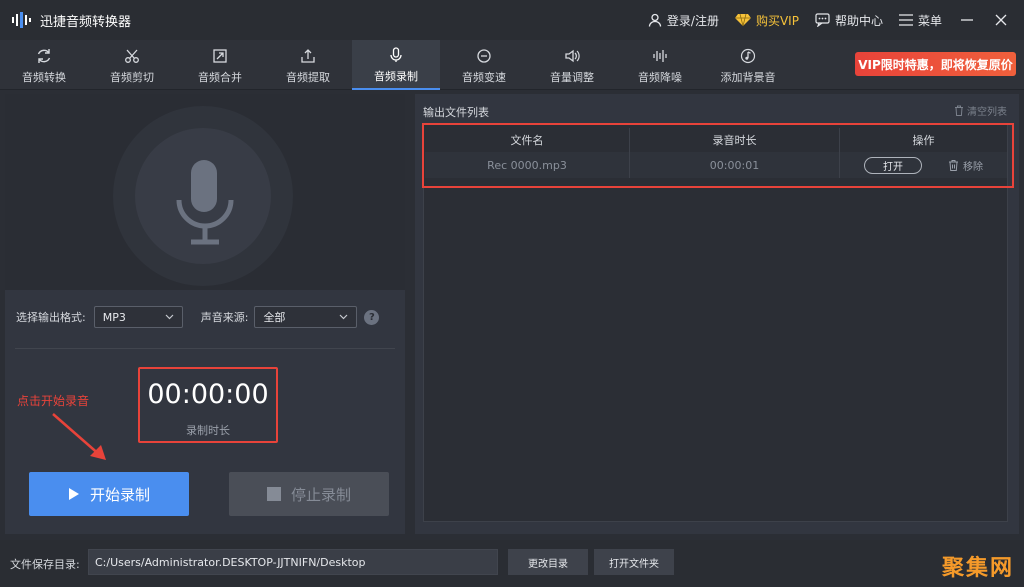 This screenshot has height=587, width=1024. I want to click on tab-label: 音量调整, so click(572, 77).